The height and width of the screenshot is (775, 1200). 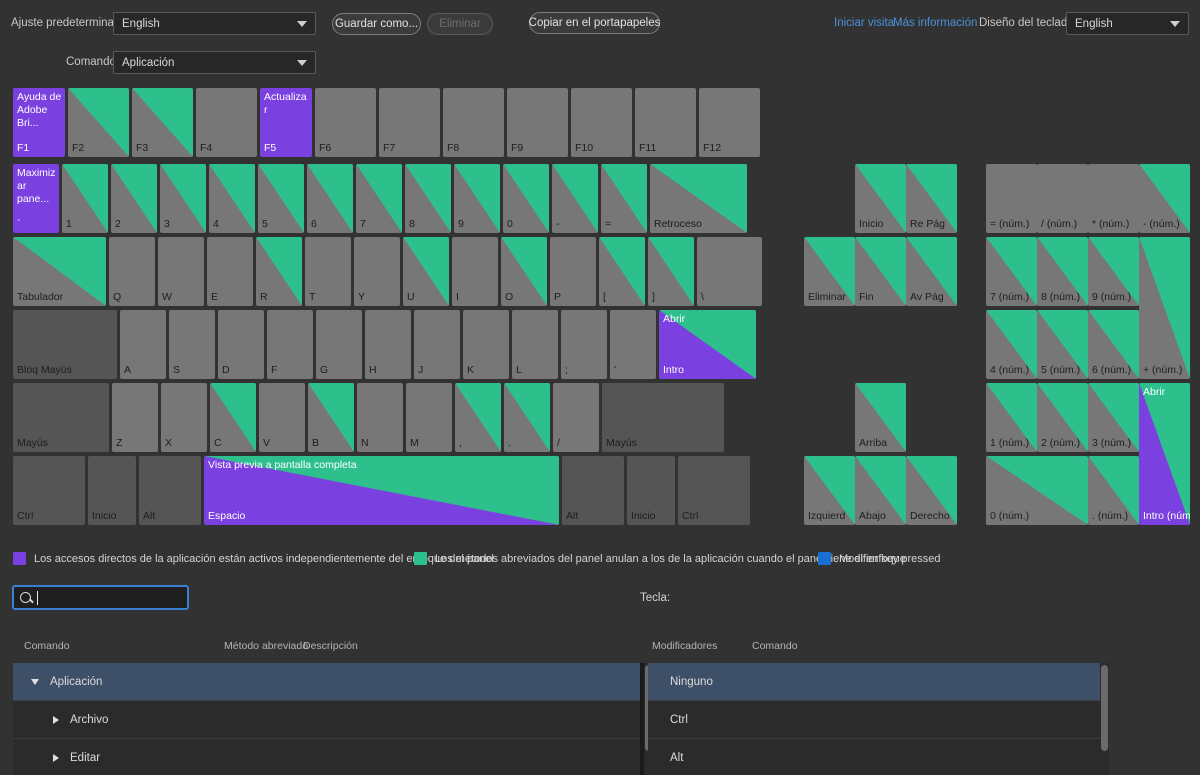 What do you see at coordinates (214, 23) in the screenshot?
I see `preset-select: English` at bounding box center [214, 23].